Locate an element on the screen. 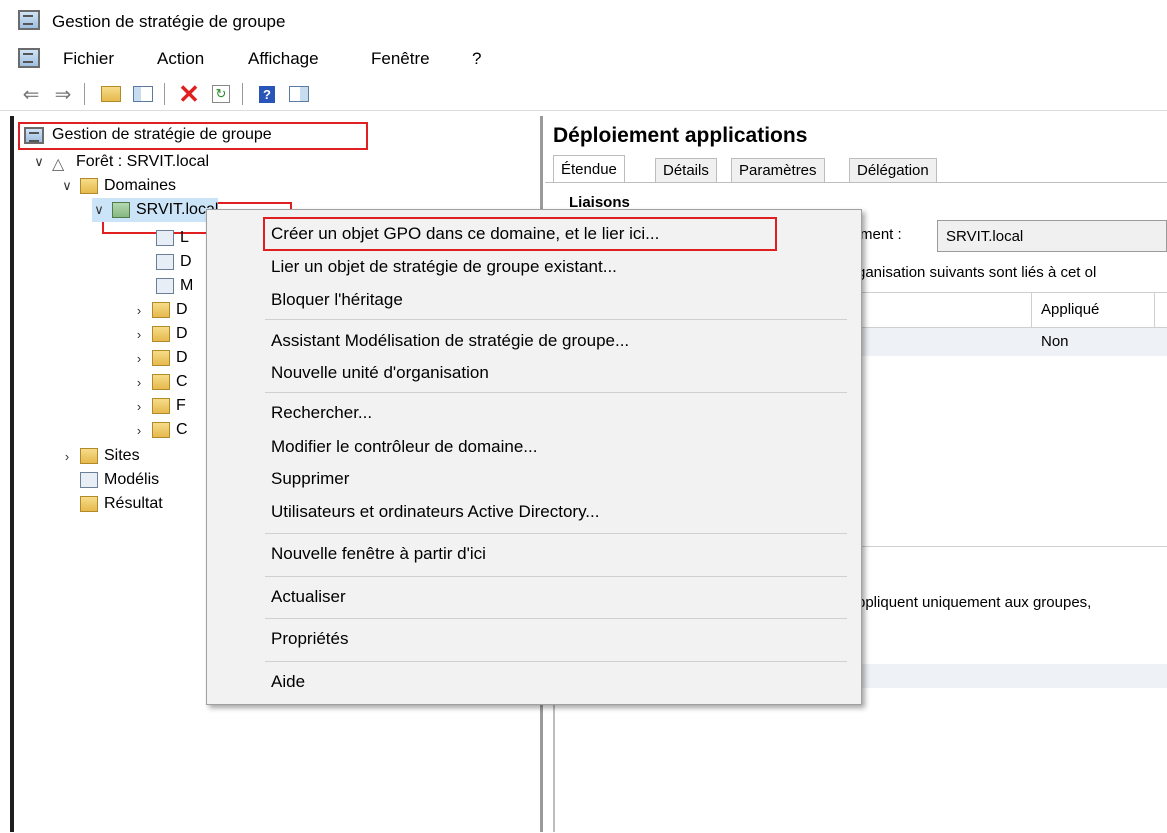 Image resolution: width=1167 pixels, height=833 pixels. menu-bar: Fichier Action Affichage Fenêtre ? is located at coordinates (583, 59).